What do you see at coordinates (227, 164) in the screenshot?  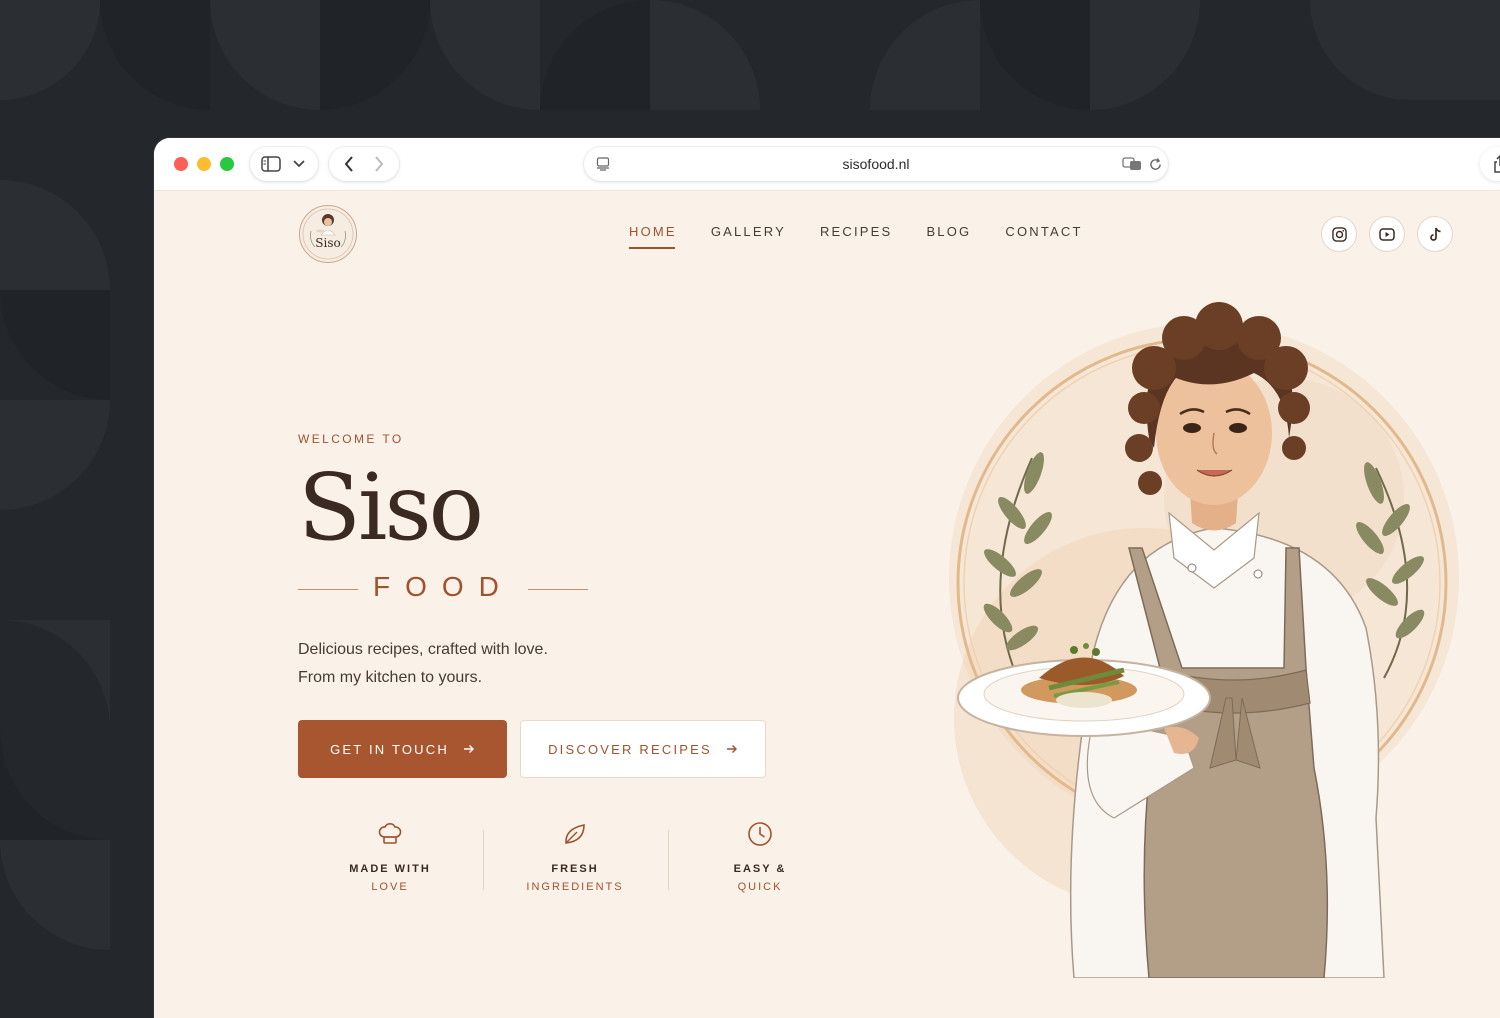 I see `zoom-window-button` at bounding box center [227, 164].